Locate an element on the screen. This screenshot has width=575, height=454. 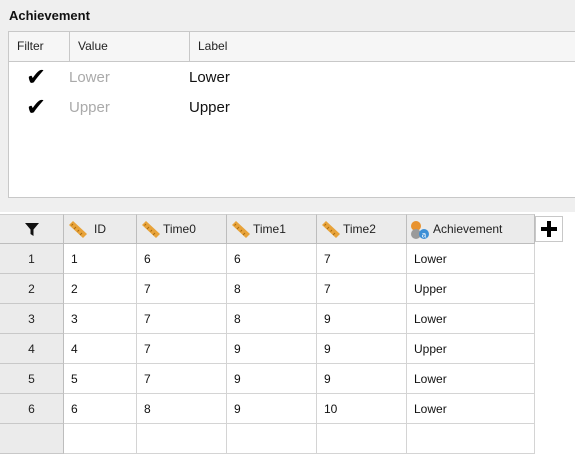
cell-id: 5 is located at coordinates (100, 379).